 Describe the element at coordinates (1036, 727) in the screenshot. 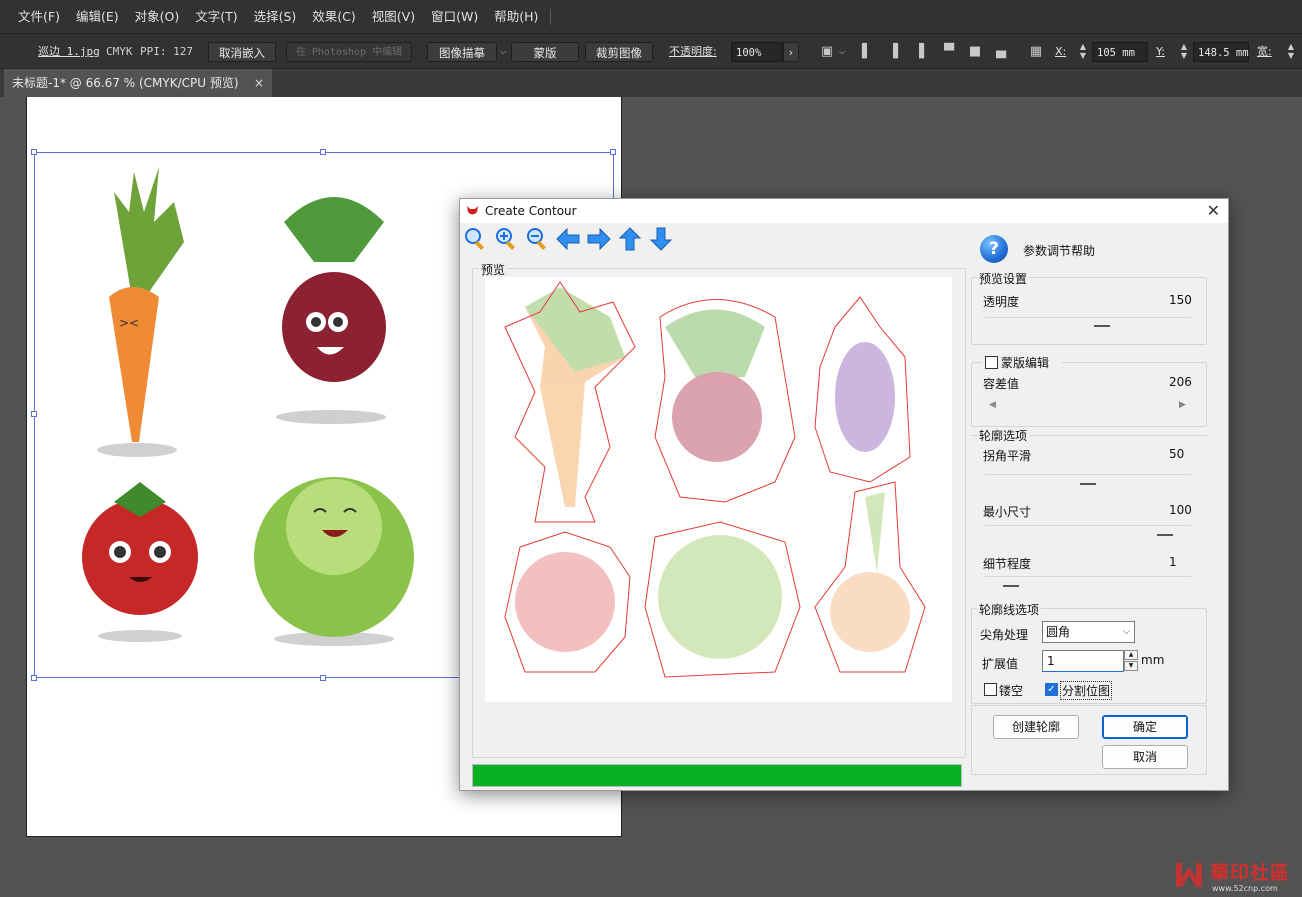

I see `create-contour-button: 创建轮廓` at that location.